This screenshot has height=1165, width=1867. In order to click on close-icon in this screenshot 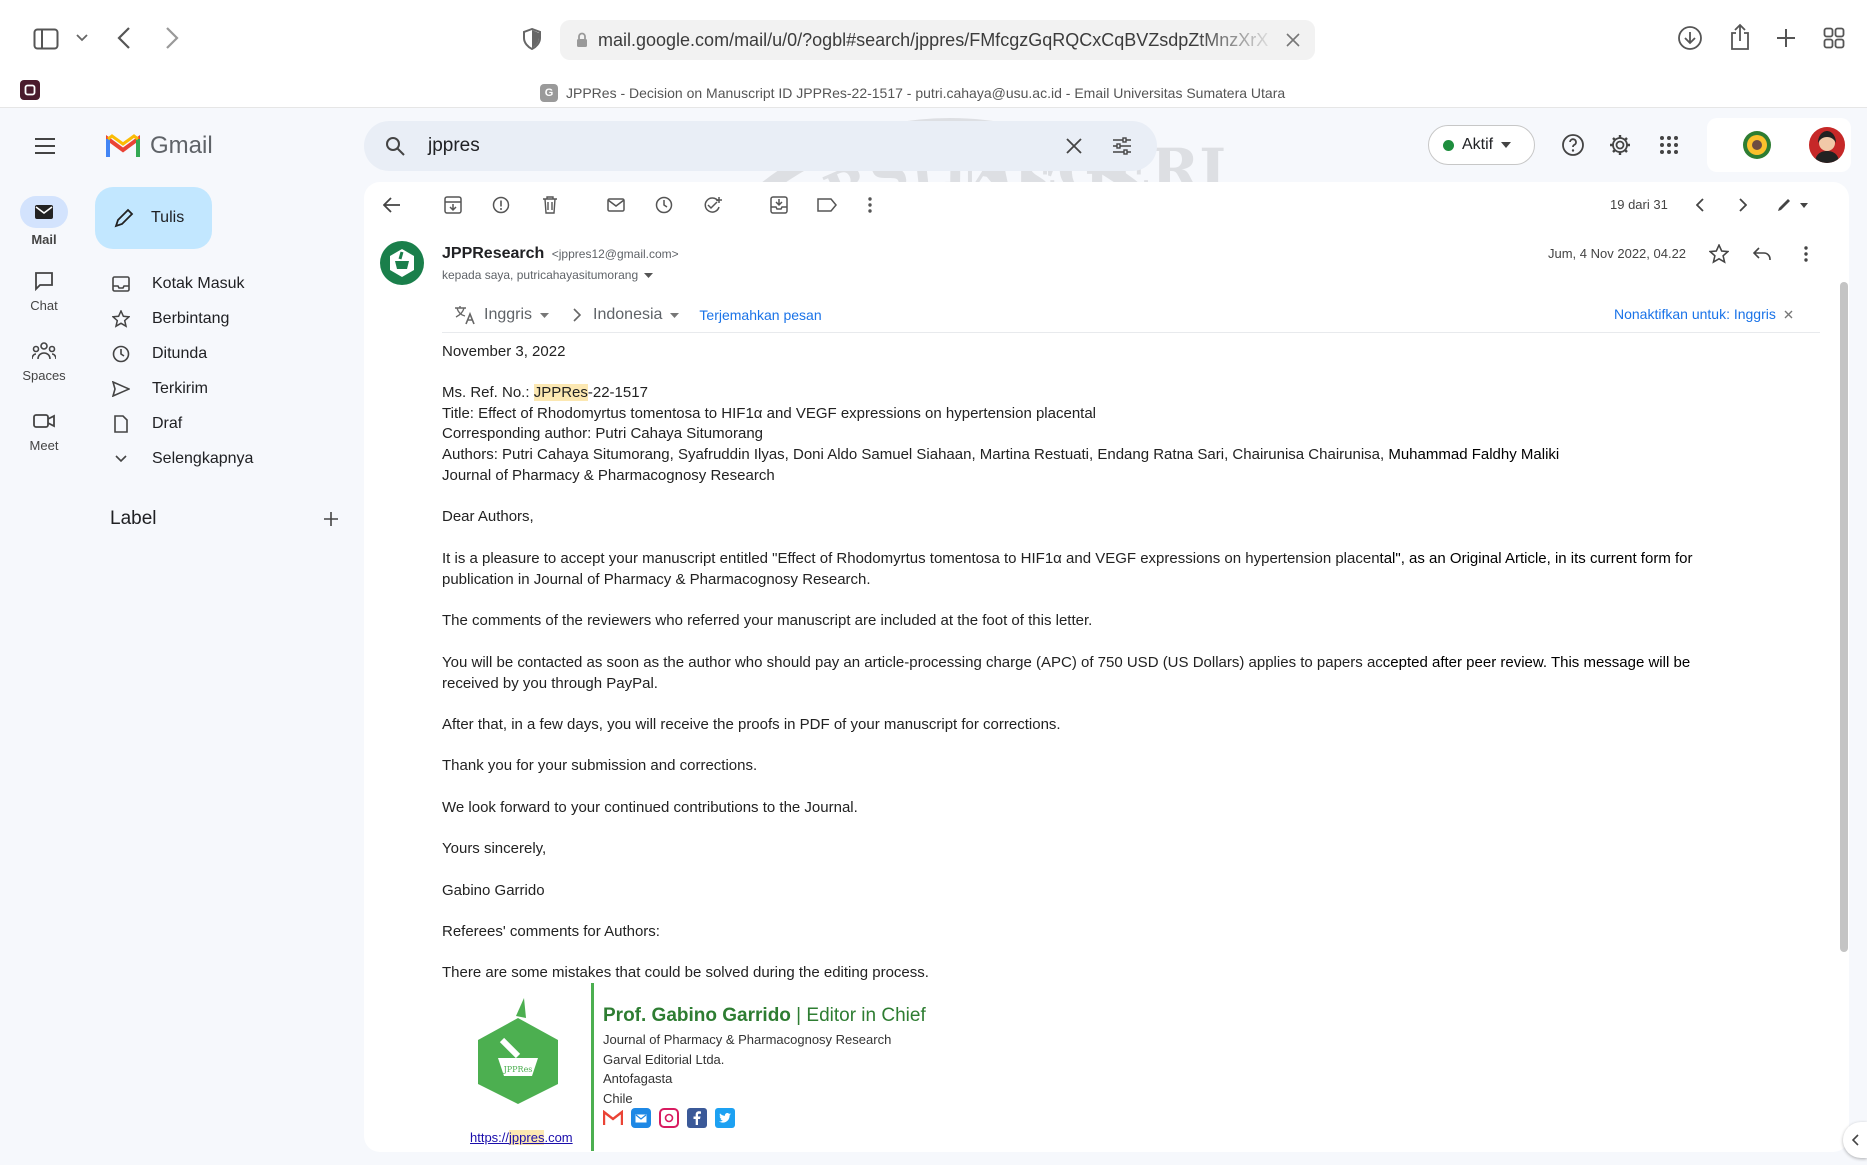, I will do `click(1788, 314)`.